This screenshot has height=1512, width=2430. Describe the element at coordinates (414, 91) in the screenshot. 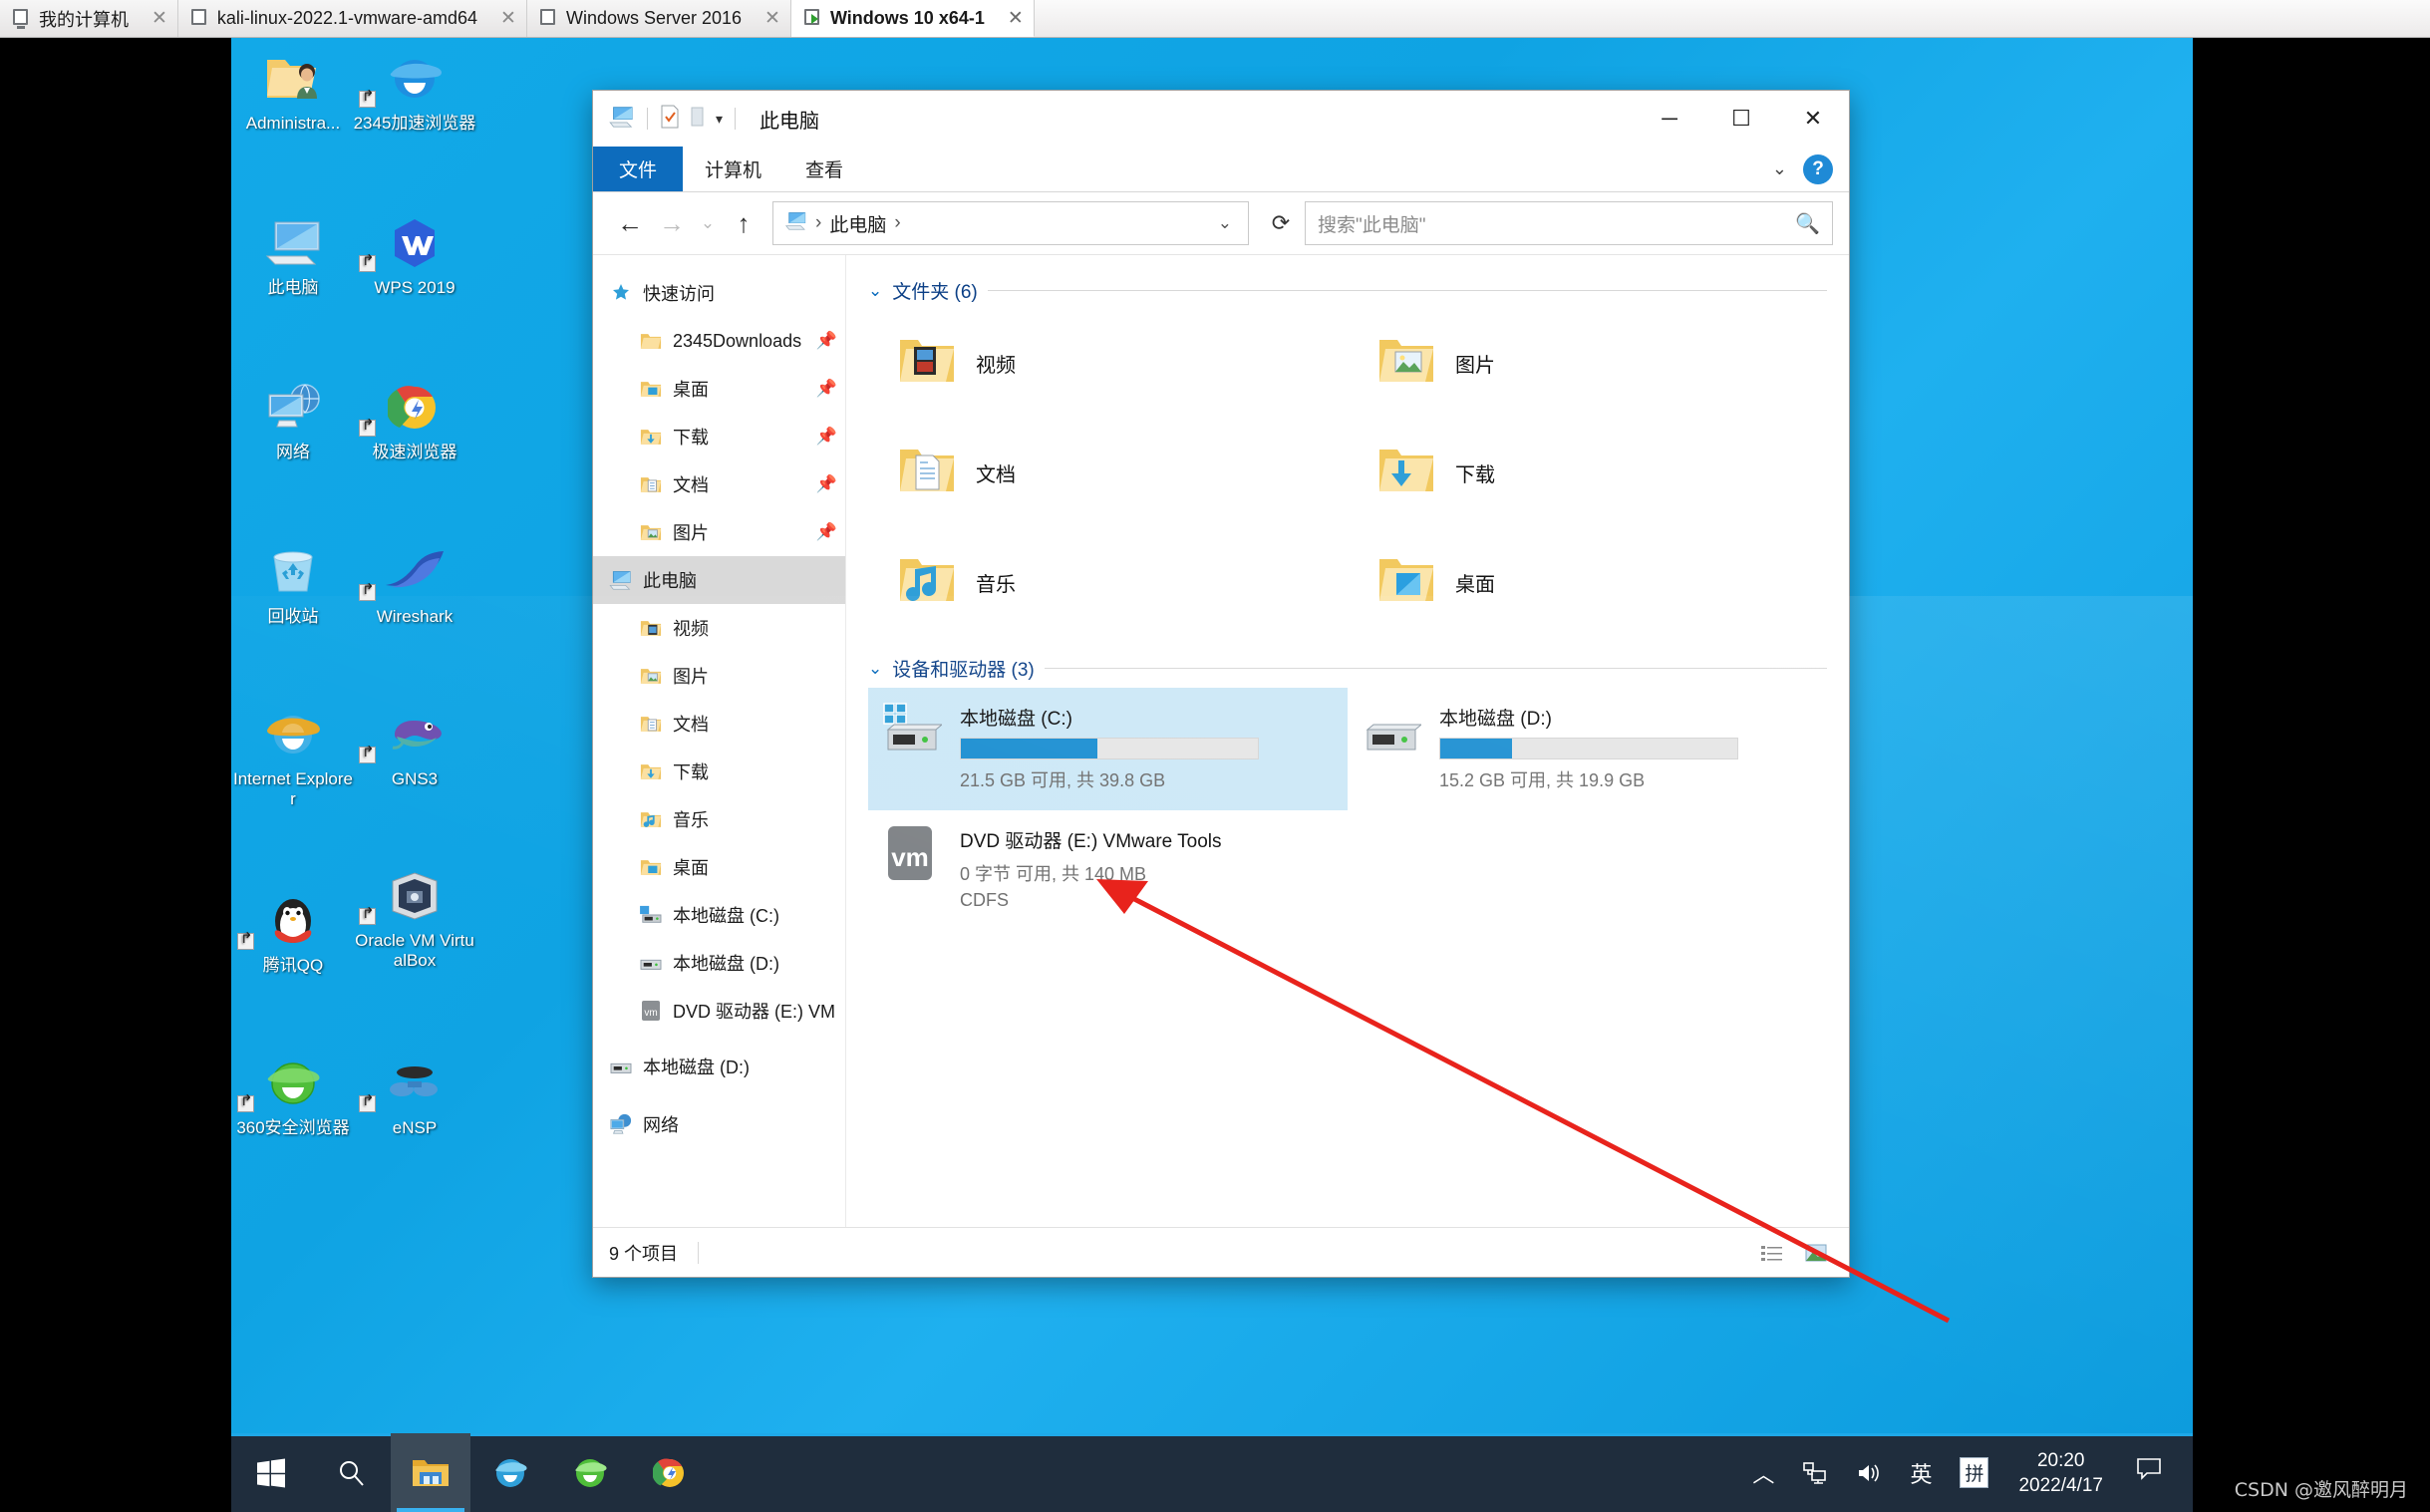

I see `desktop-icon-2345-browser: 2345加速浏览器` at that location.